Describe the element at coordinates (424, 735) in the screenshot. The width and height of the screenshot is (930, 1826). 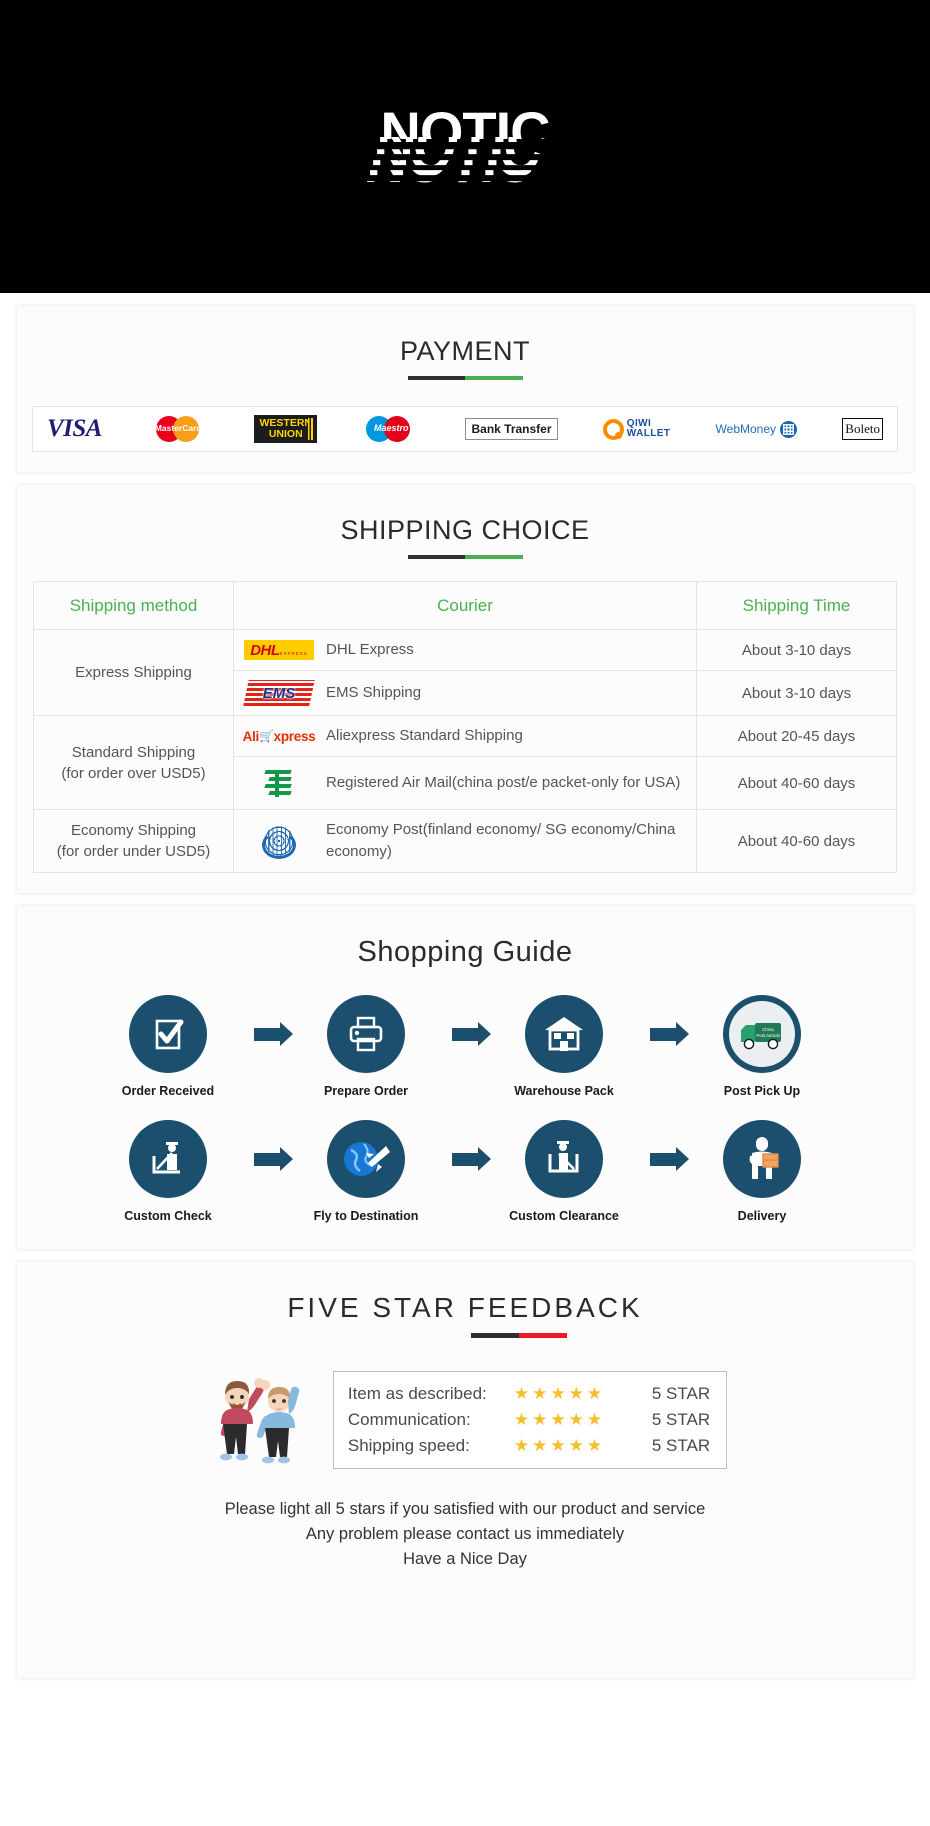
I see `courier-name-aliexpress: Aliexpress Standard Shipping` at that location.